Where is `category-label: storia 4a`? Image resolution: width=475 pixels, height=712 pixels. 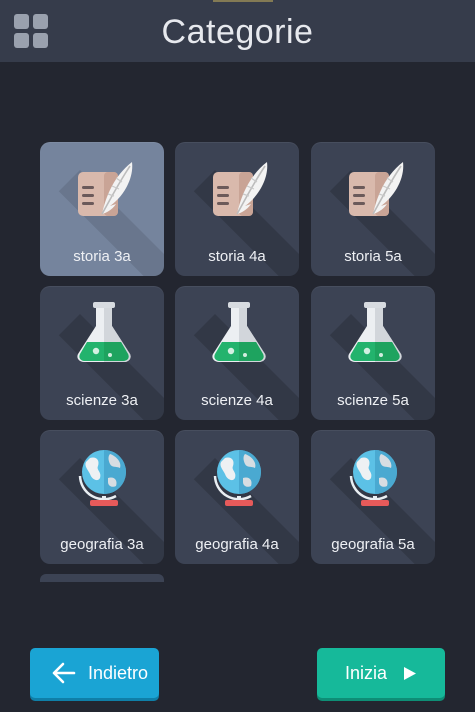 category-label: storia 4a is located at coordinates (237, 256).